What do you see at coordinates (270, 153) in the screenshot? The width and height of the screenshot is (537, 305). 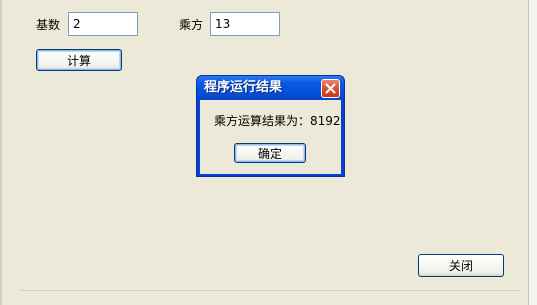 I see `ok-button: 确定` at bounding box center [270, 153].